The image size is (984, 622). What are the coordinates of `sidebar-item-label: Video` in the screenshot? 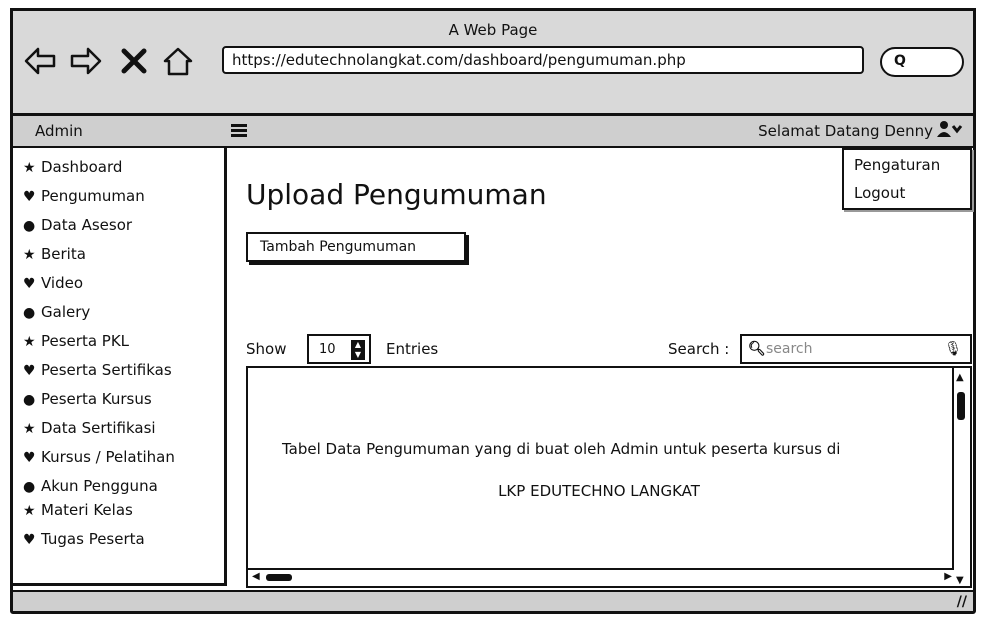 It's located at (62, 283).